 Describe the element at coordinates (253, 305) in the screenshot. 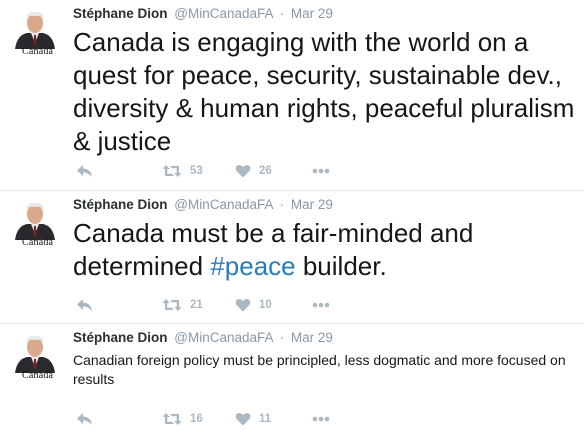

I see `like-button: 10` at that location.